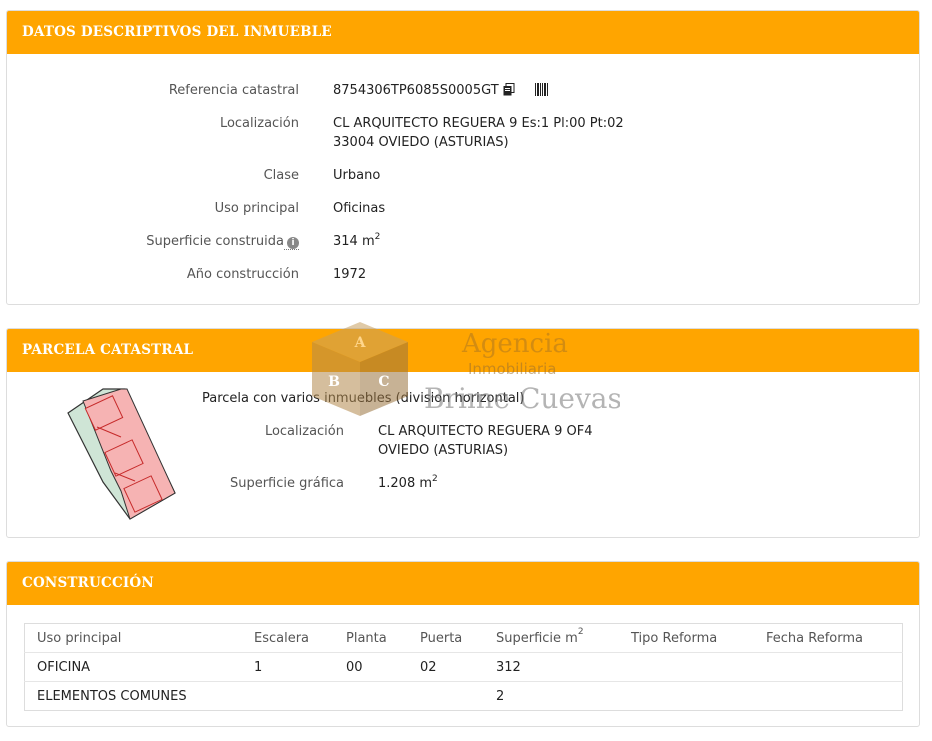 The width and height of the screenshot is (932, 741). Describe the element at coordinates (357, 175) in the screenshot. I see `clase-value: Urbano` at that location.